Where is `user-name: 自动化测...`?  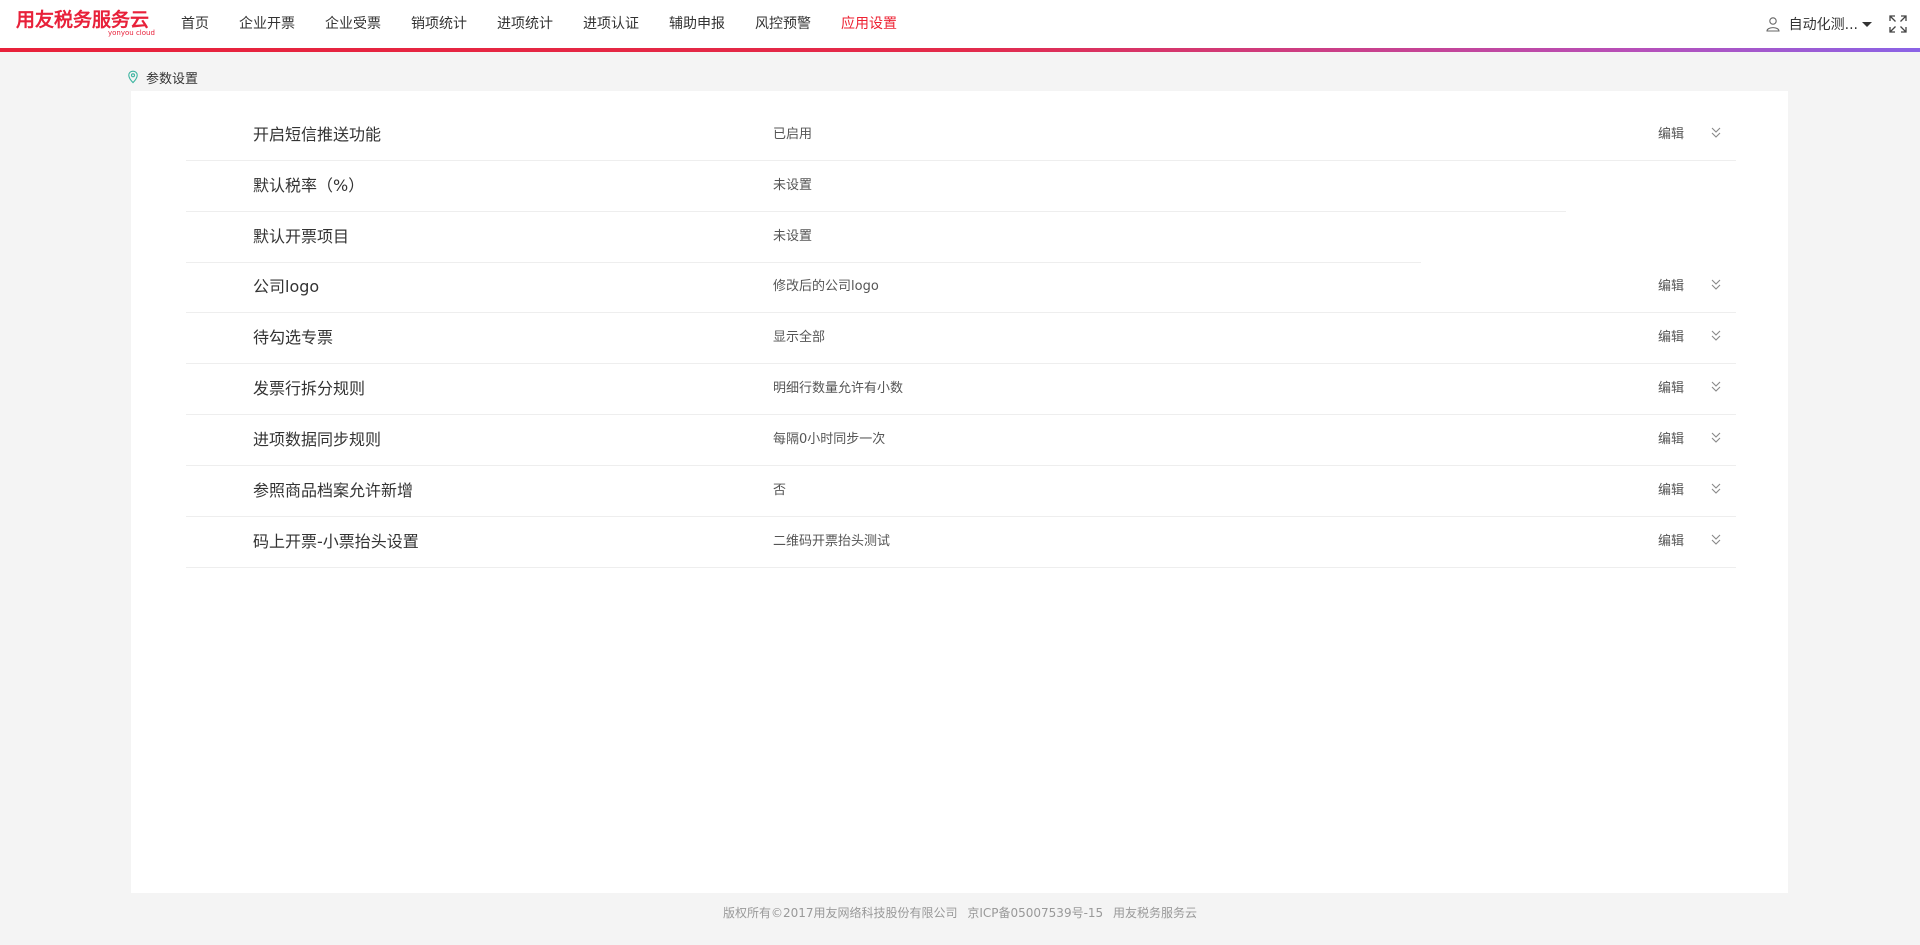 user-name: 自动化测... is located at coordinates (1823, 25).